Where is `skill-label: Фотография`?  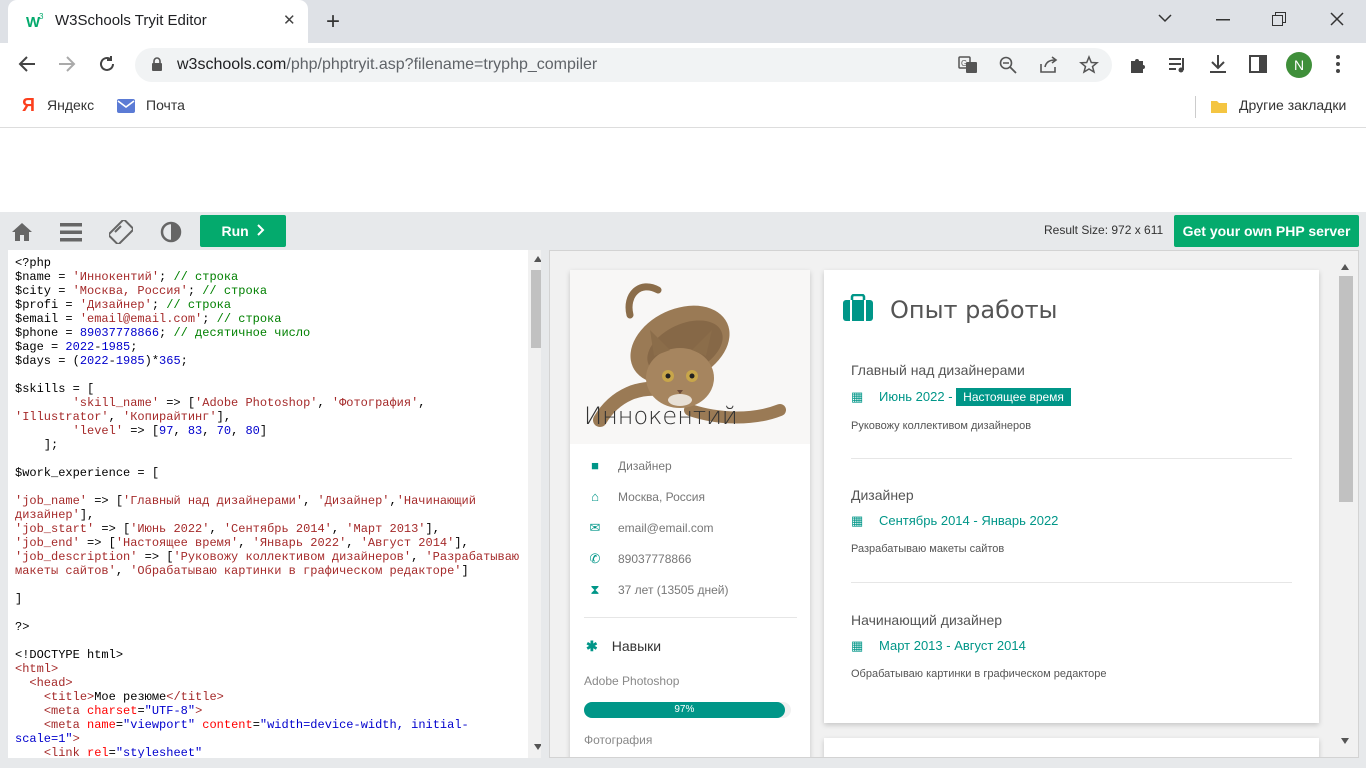 skill-label: Фотография is located at coordinates (618, 740).